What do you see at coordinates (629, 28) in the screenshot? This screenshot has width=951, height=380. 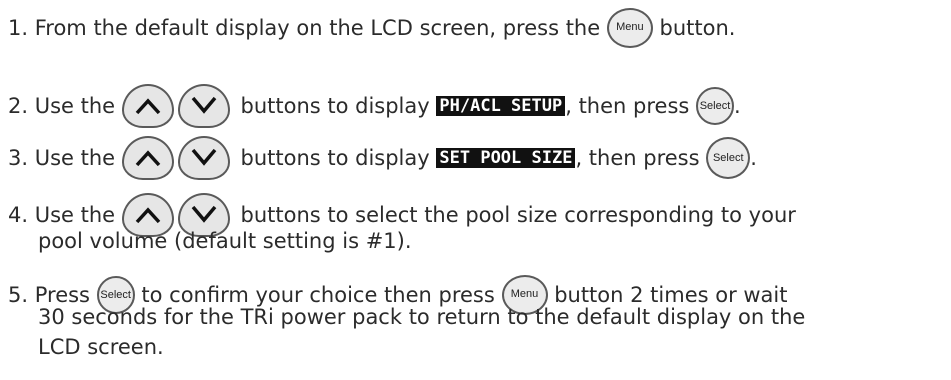 I see `menu-button: Menu` at bounding box center [629, 28].